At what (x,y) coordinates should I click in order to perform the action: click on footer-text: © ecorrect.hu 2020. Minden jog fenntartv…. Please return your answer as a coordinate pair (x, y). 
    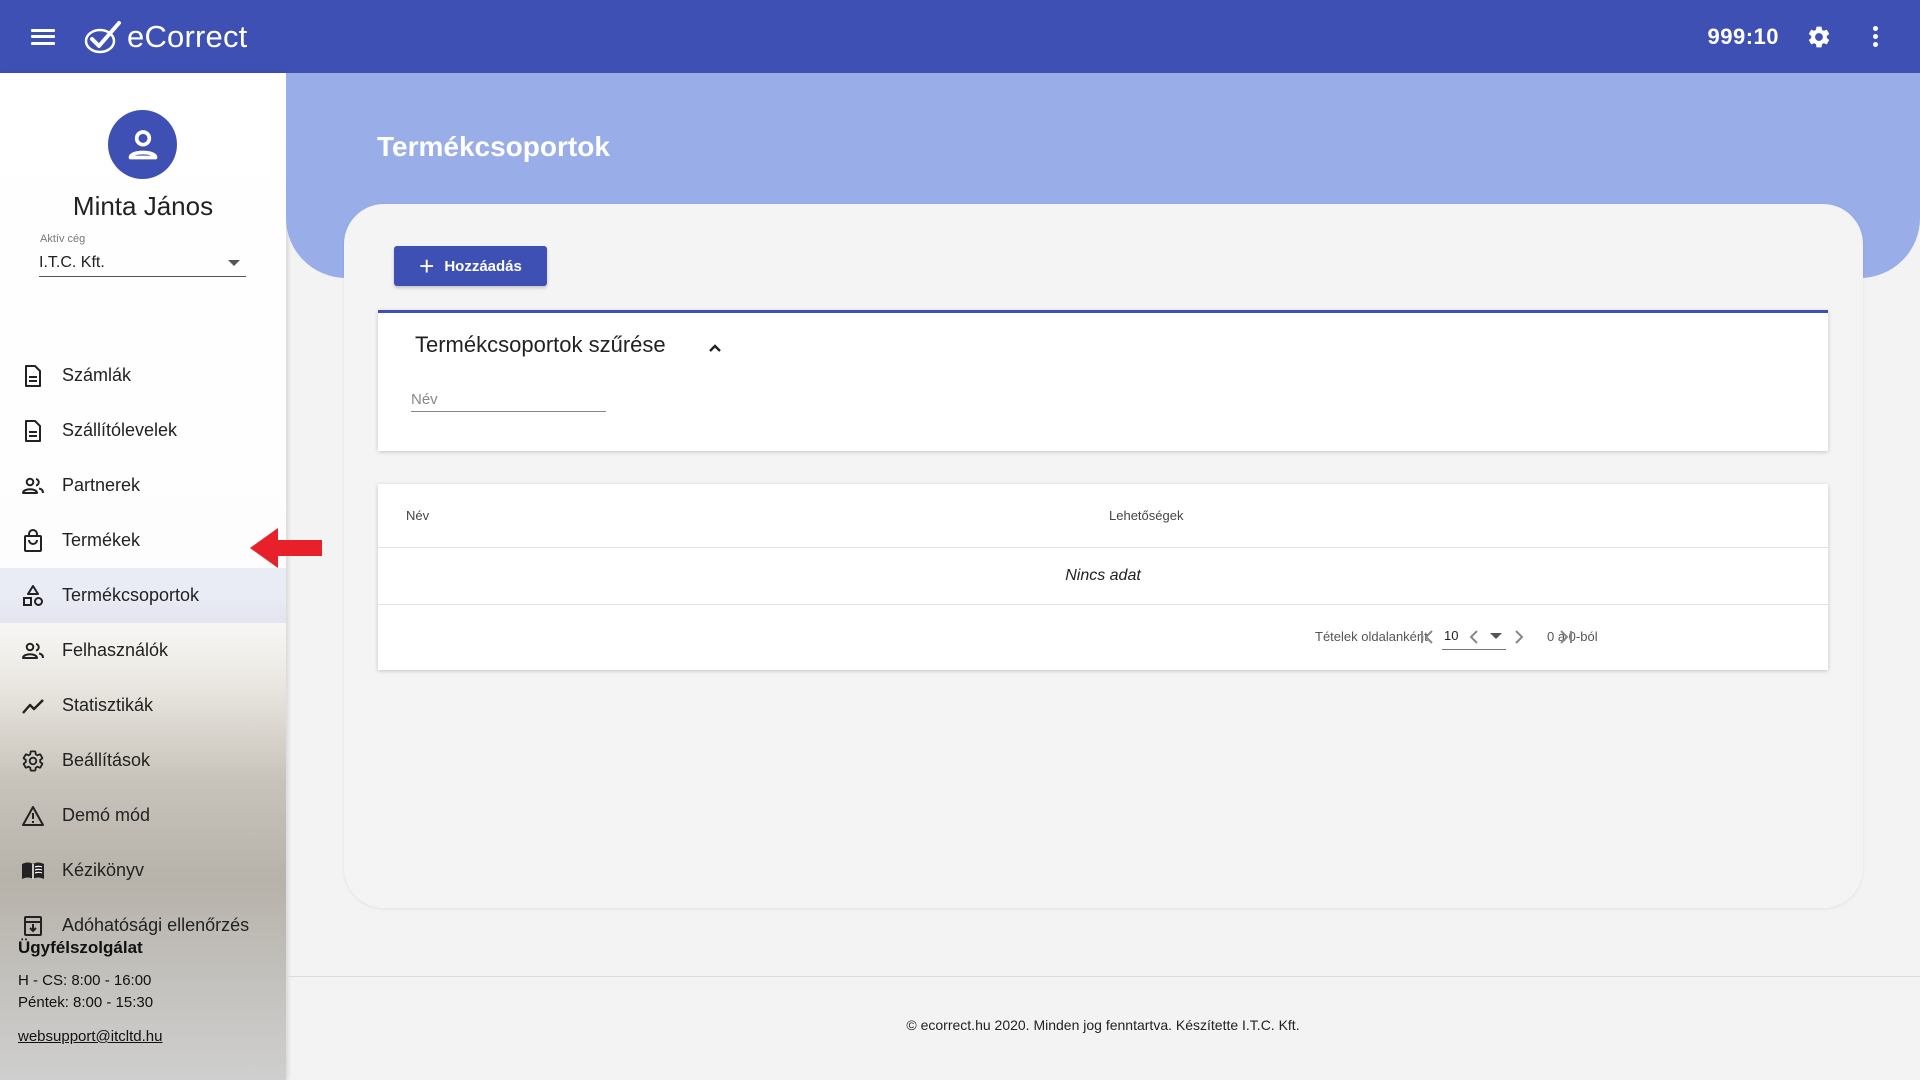
    Looking at the image, I should click on (1103, 1025).